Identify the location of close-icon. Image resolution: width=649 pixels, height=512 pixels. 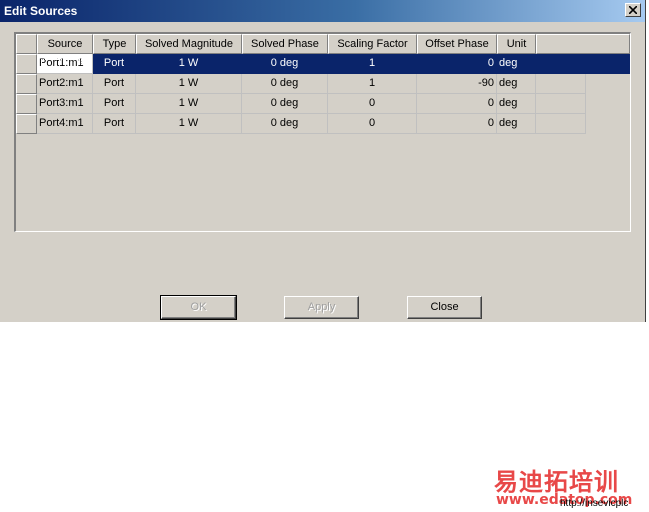
(633, 10).